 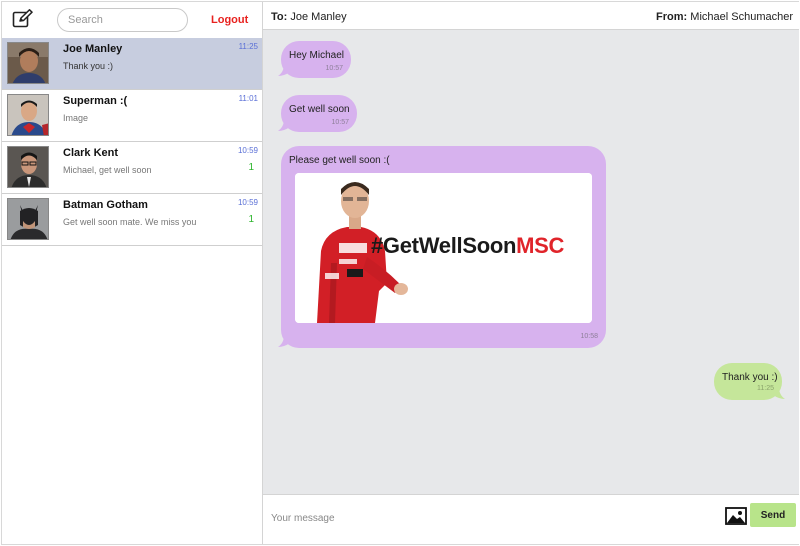 What do you see at coordinates (750, 377) in the screenshot?
I see `message-text: Thank you :)` at bounding box center [750, 377].